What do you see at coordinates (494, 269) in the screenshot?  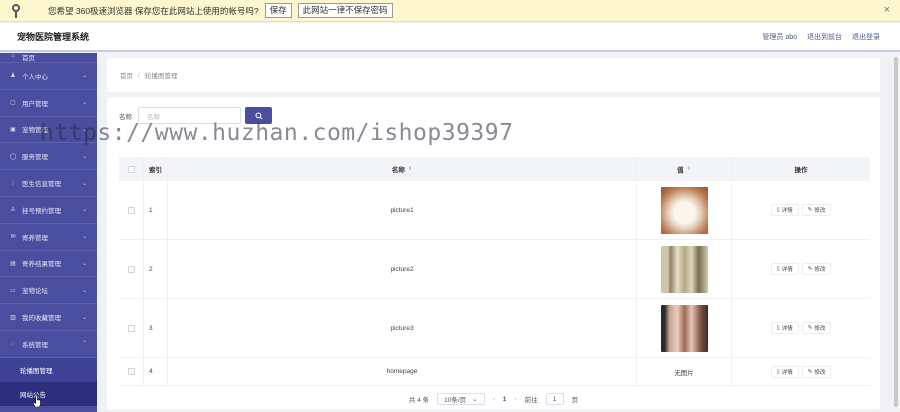 I see `table-row: 2 picture2 ▯ 详情 ✎ 修改` at bounding box center [494, 269].